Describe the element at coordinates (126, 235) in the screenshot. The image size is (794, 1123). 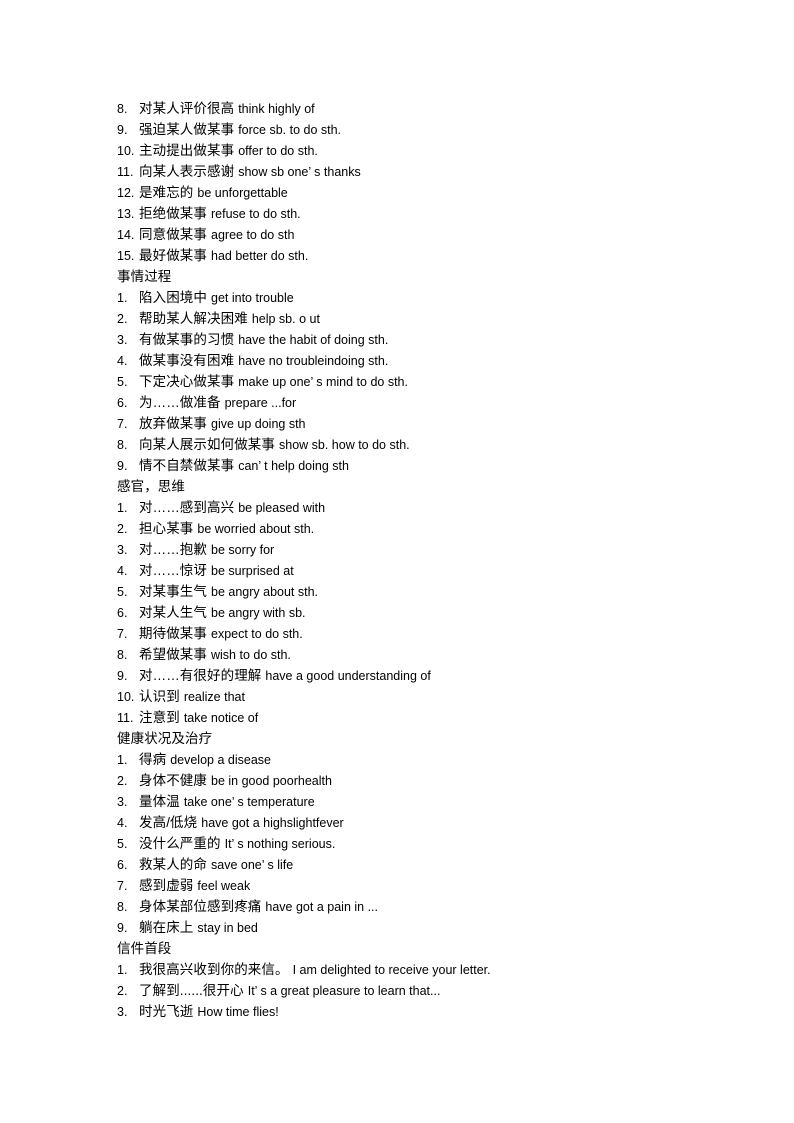
I see `item-number: 14.` at that location.